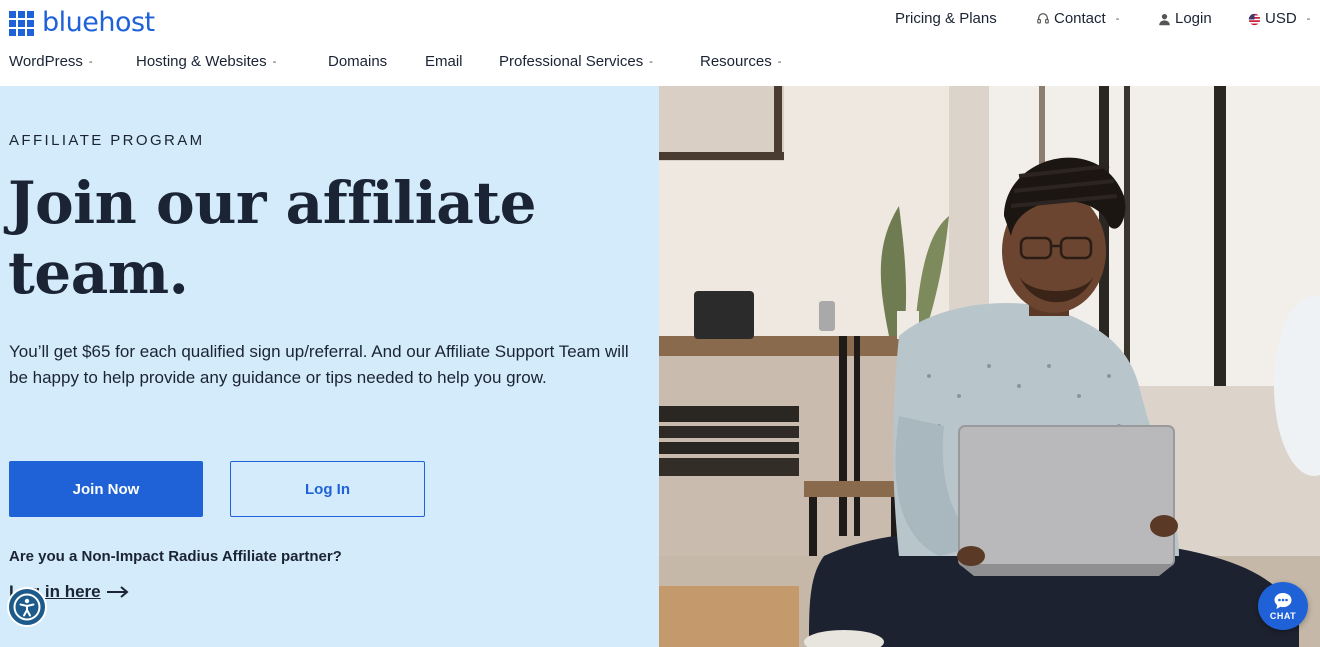 The height and width of the screenshot is (647, 1320). What do you see at coordinates (1043, 18) in the screenshot?
I see `headset-icon` at bounding box center [1043, 18].